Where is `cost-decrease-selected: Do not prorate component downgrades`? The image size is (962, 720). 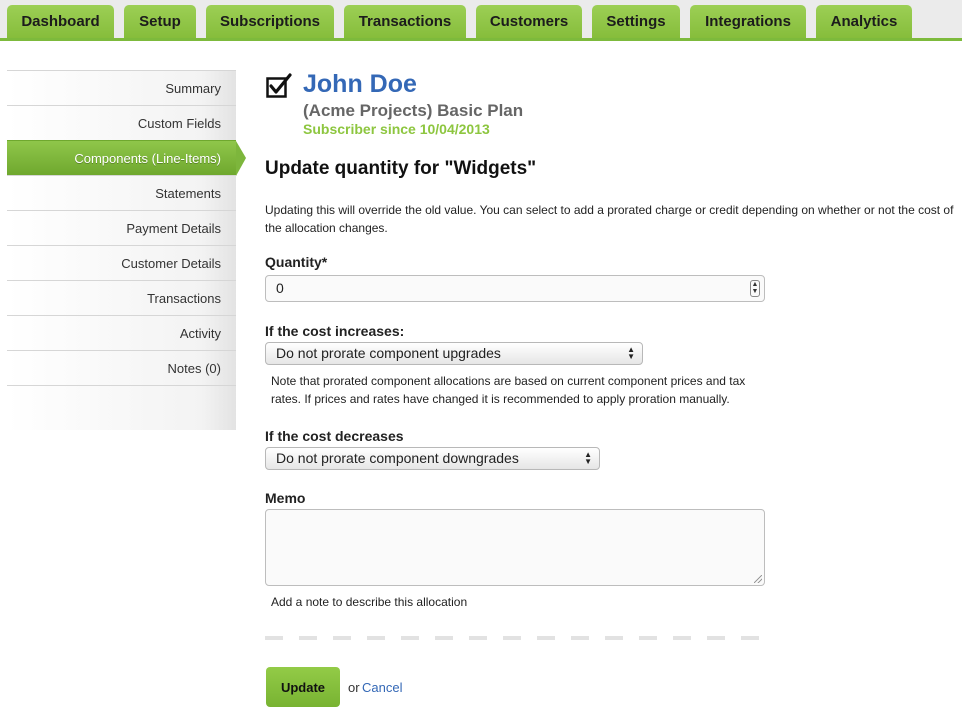
cost-decrease-selected: Do not prorate component downgrades is located at coordinates (397, 458).